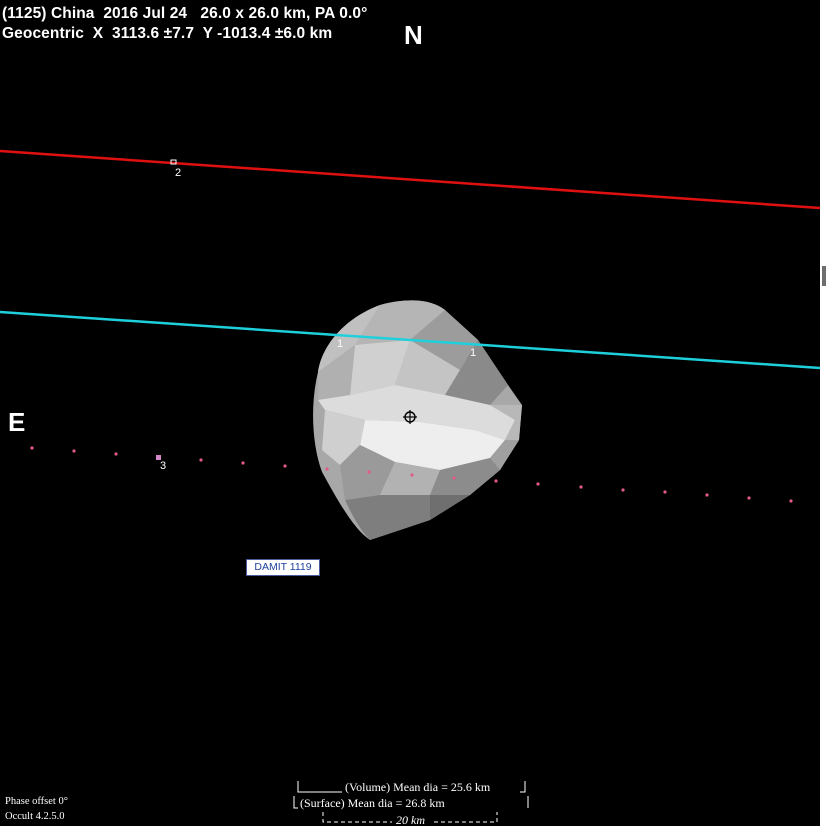 This screenshot has width=827, height=831. I want to click on east-indicator: E, so click(17, 422).